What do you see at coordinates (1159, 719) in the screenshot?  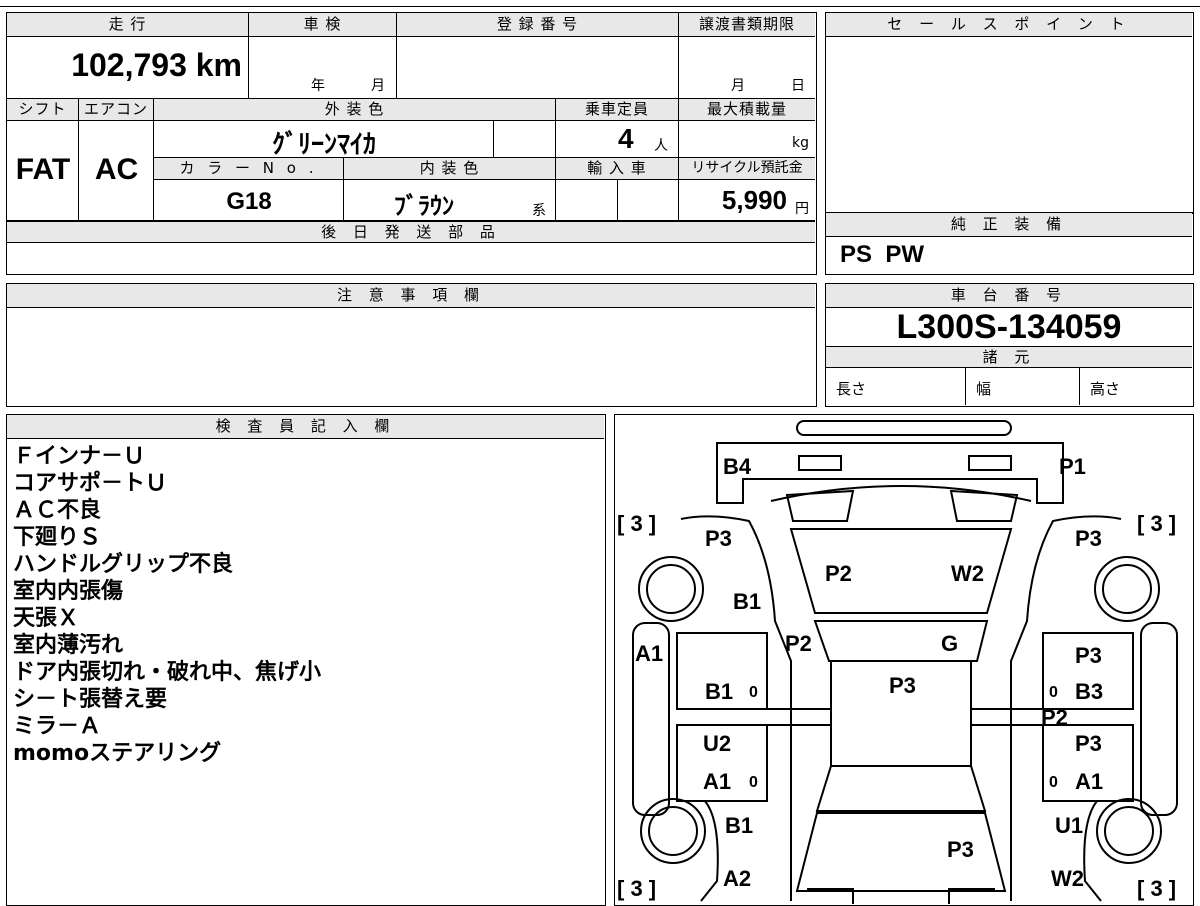 I see `right-side-panel-outline` at bounding box center [1159, 719].